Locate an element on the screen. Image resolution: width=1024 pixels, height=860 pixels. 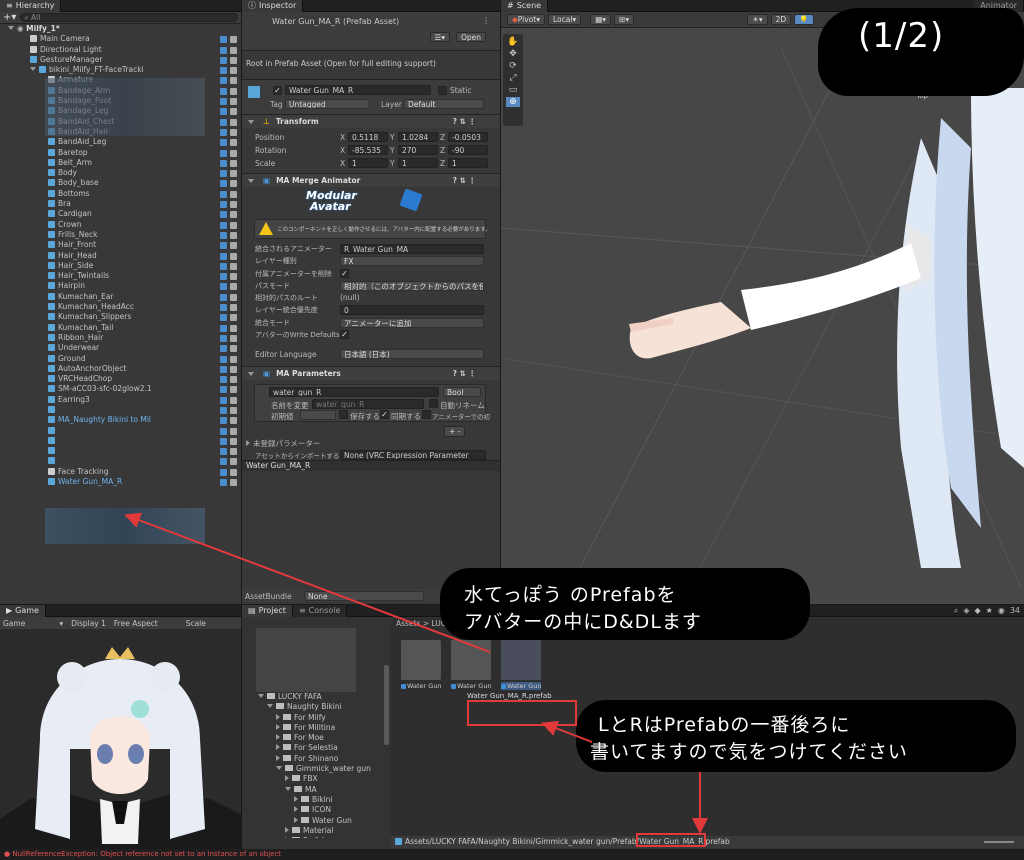
arrow-to-hierarchy is located at coordinates (307, 582).